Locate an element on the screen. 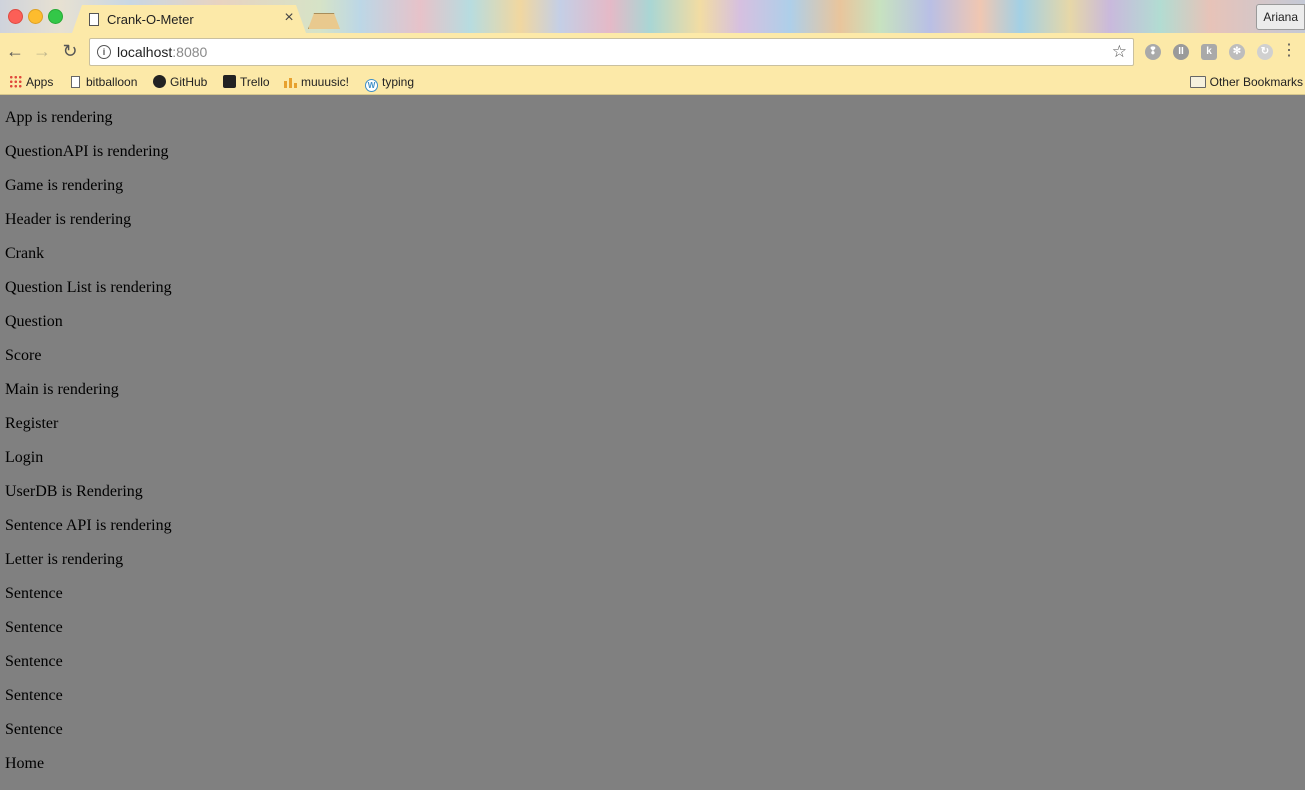 The image size is (1305, 790). github-icon is located at coordinates (159, 81).